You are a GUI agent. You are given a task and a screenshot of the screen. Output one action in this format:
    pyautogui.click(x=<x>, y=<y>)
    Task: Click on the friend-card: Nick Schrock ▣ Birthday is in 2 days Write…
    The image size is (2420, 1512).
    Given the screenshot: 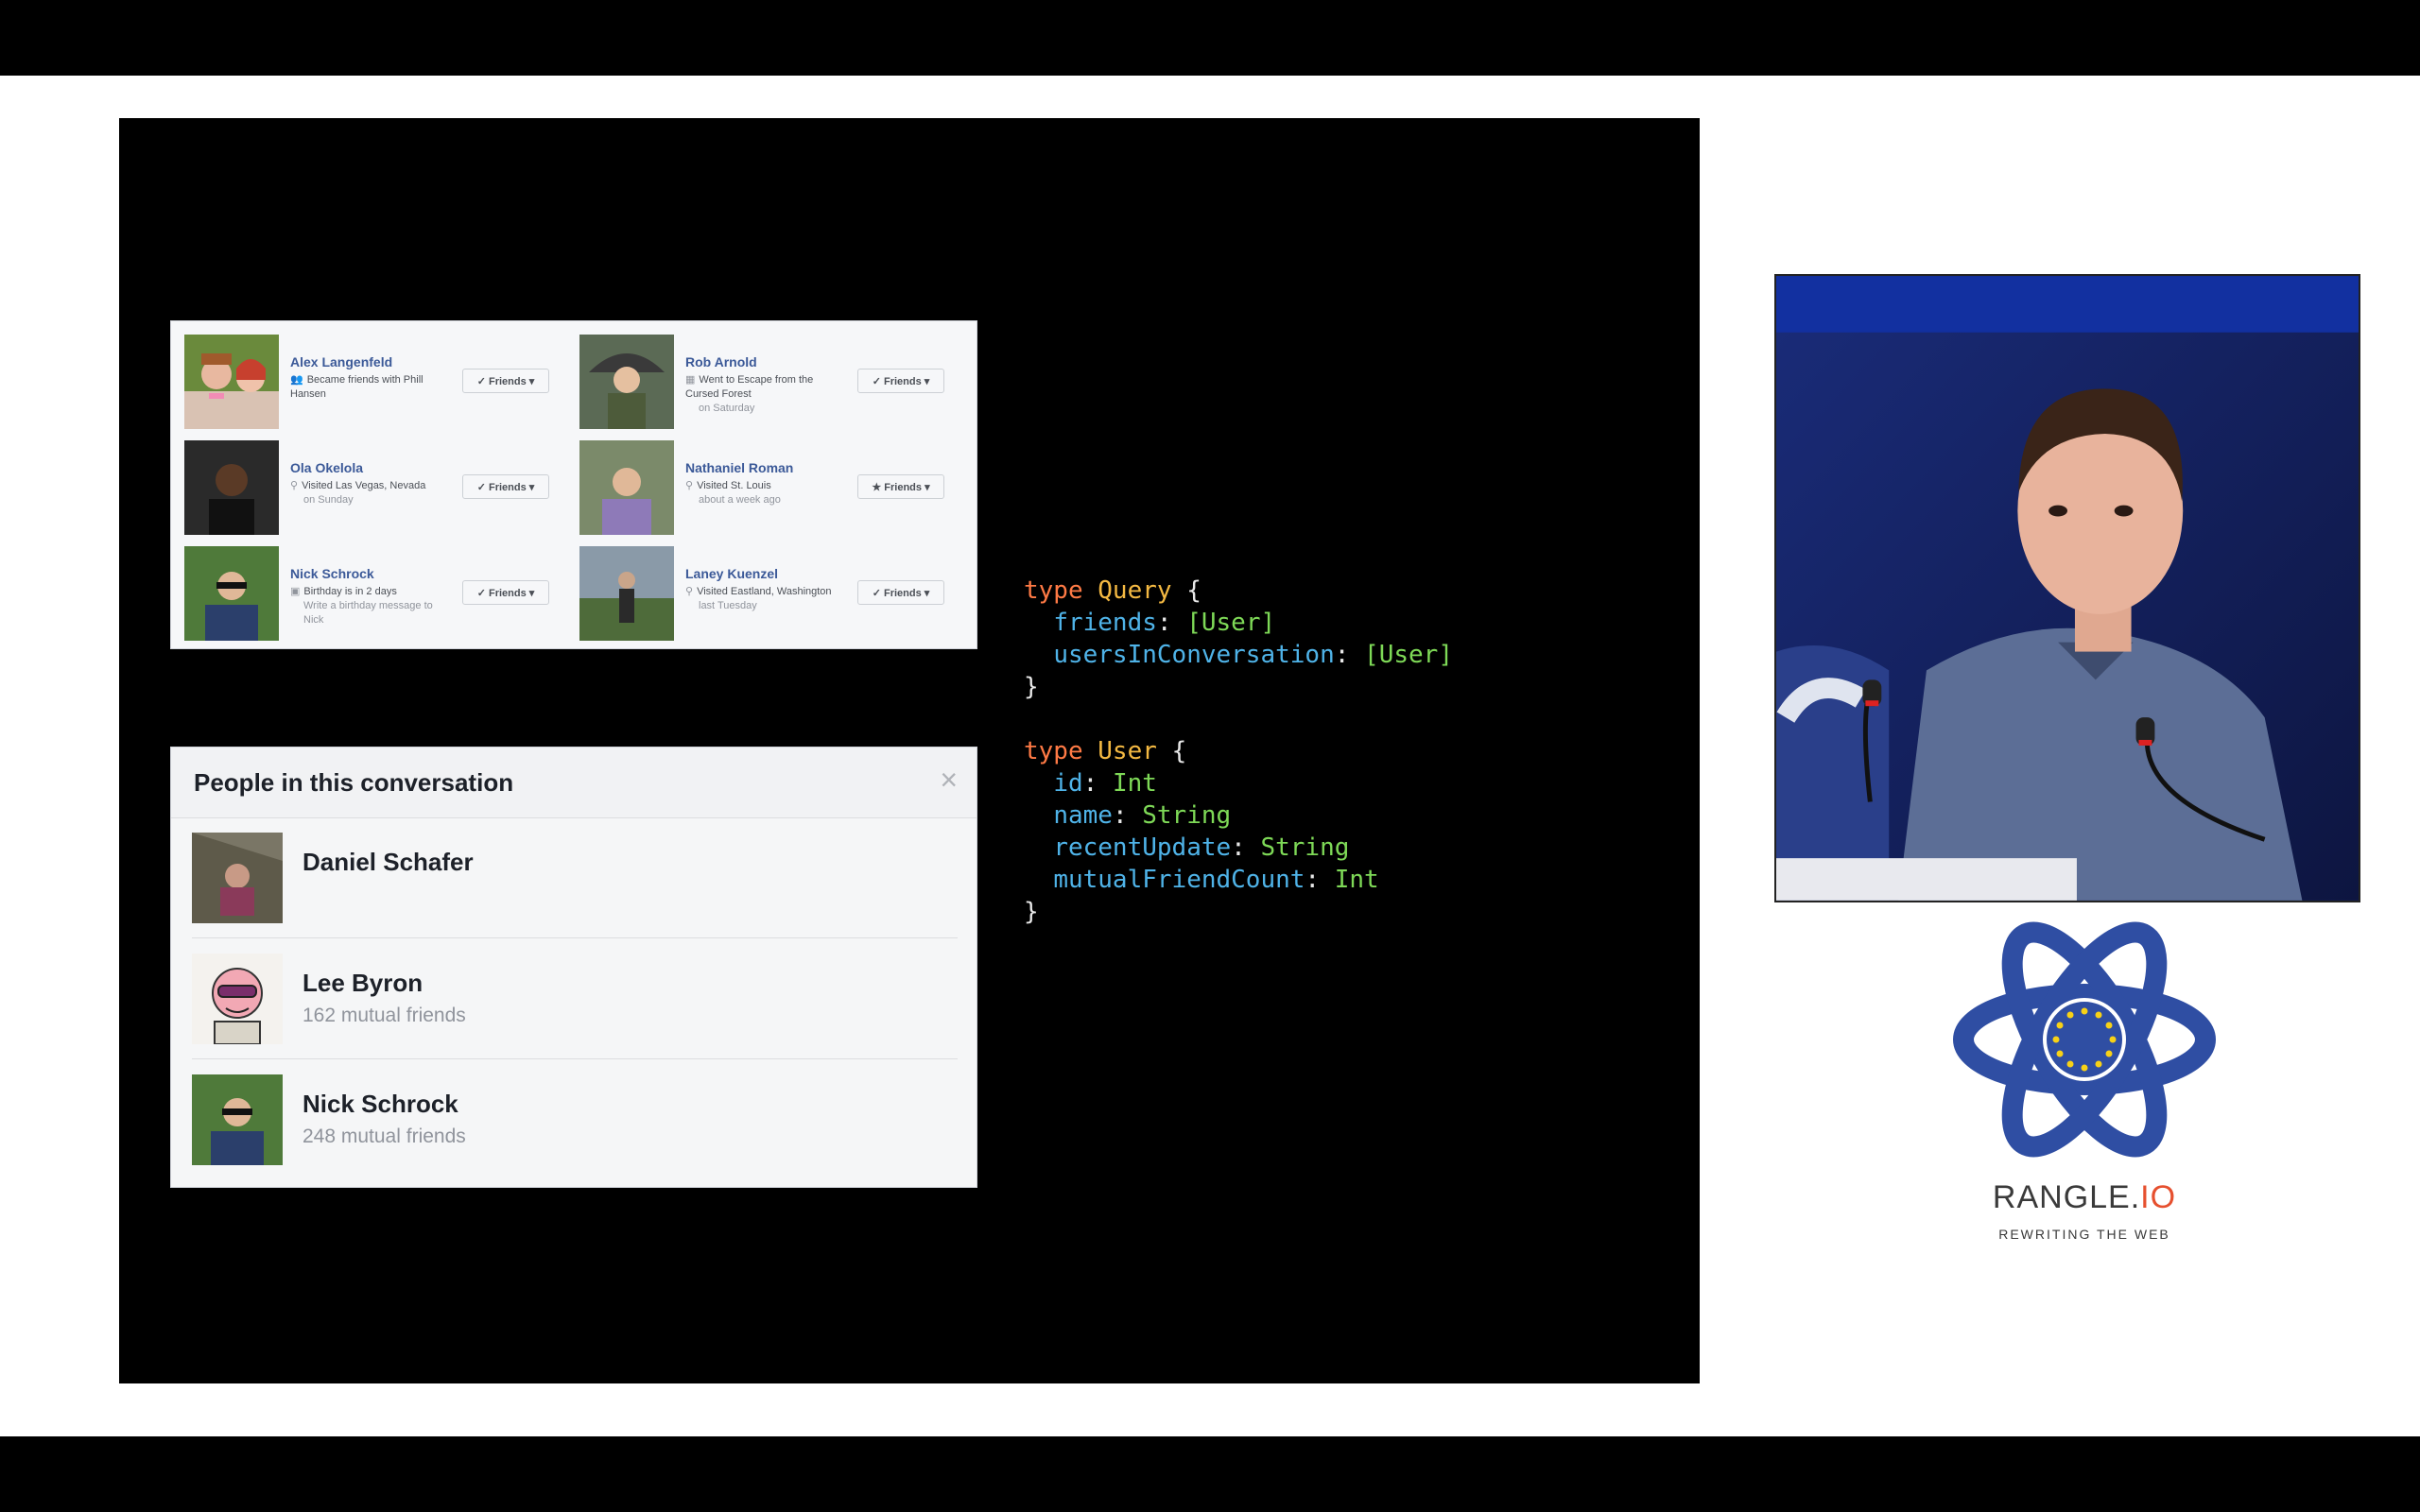 What is the action you would take?
    pyautogui.click(x=368, y=587)
    